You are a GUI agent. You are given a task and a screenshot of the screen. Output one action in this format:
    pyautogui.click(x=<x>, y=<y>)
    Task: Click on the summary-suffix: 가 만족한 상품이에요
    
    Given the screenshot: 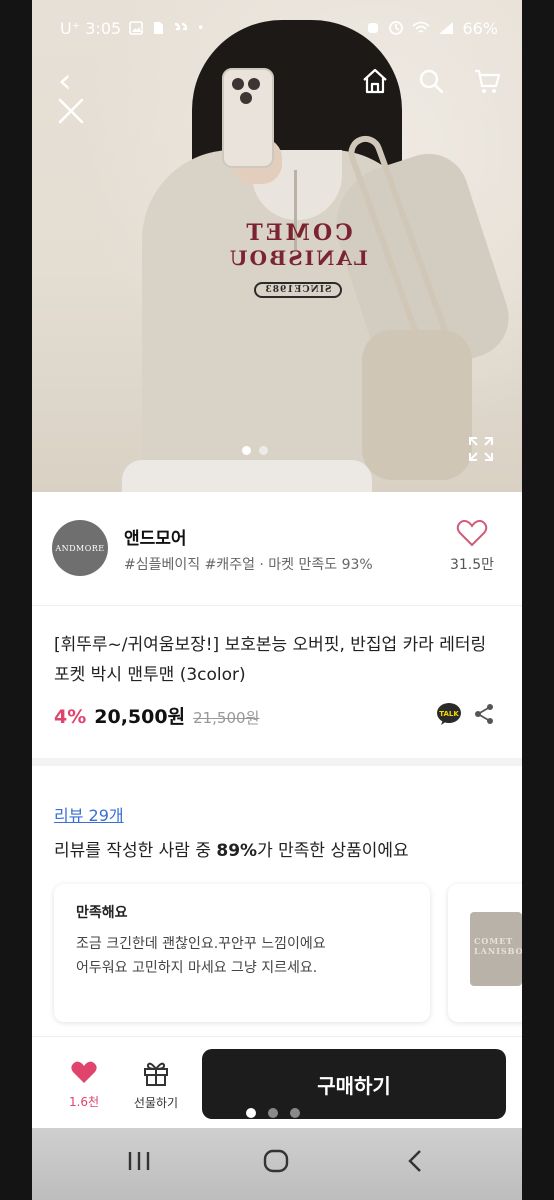 What is the action you would take?
    pyautogui.click(x=333, y=851)
    